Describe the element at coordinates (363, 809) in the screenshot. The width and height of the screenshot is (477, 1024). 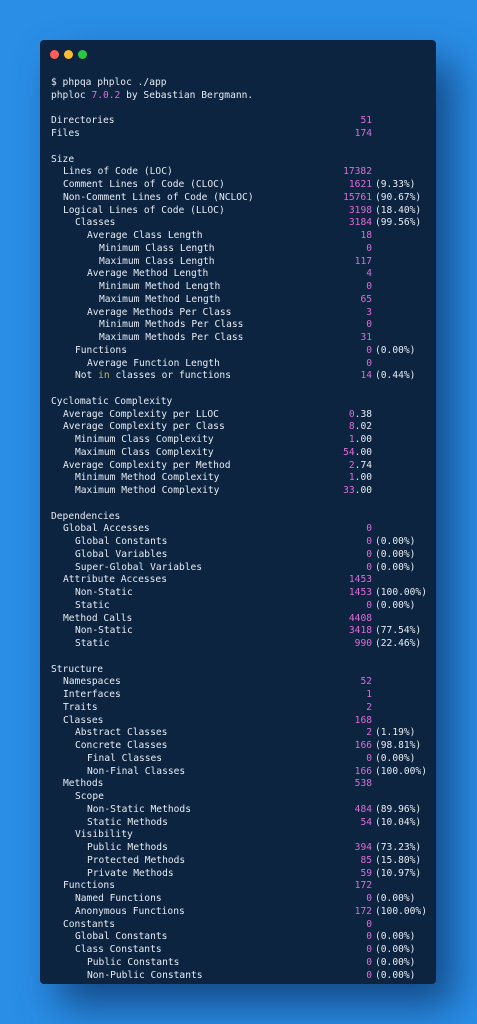
I see `metric-value: 484` at that location.